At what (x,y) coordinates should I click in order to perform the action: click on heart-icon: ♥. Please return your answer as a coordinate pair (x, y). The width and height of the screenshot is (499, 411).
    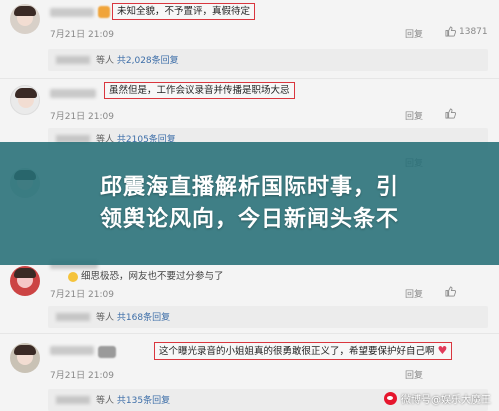
    Looking at the image, I should click on (442, 350).